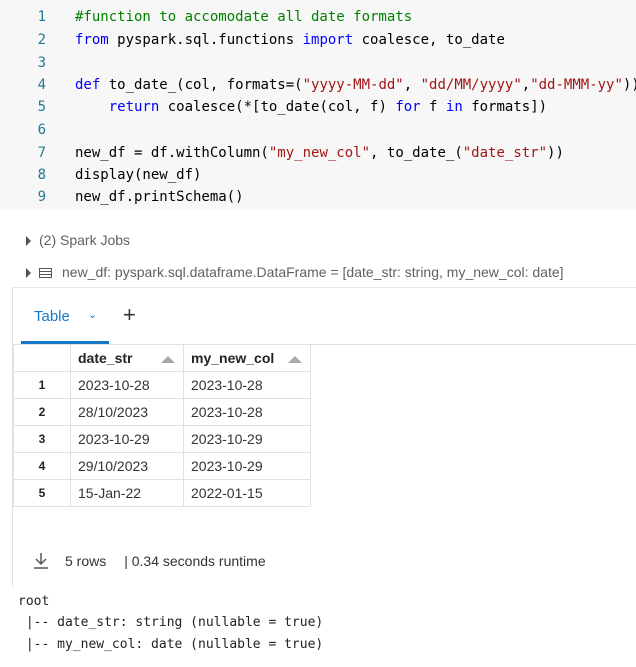 The height and width of the screenshot is (667, 636). I want to click on code-line-6: 6, so click(37, 130).